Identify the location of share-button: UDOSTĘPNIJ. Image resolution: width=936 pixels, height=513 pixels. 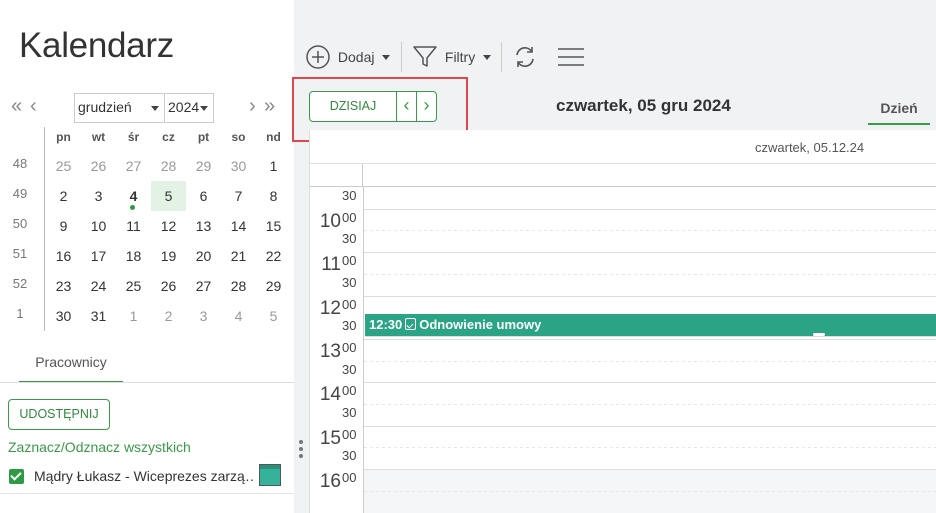
(59, 414).